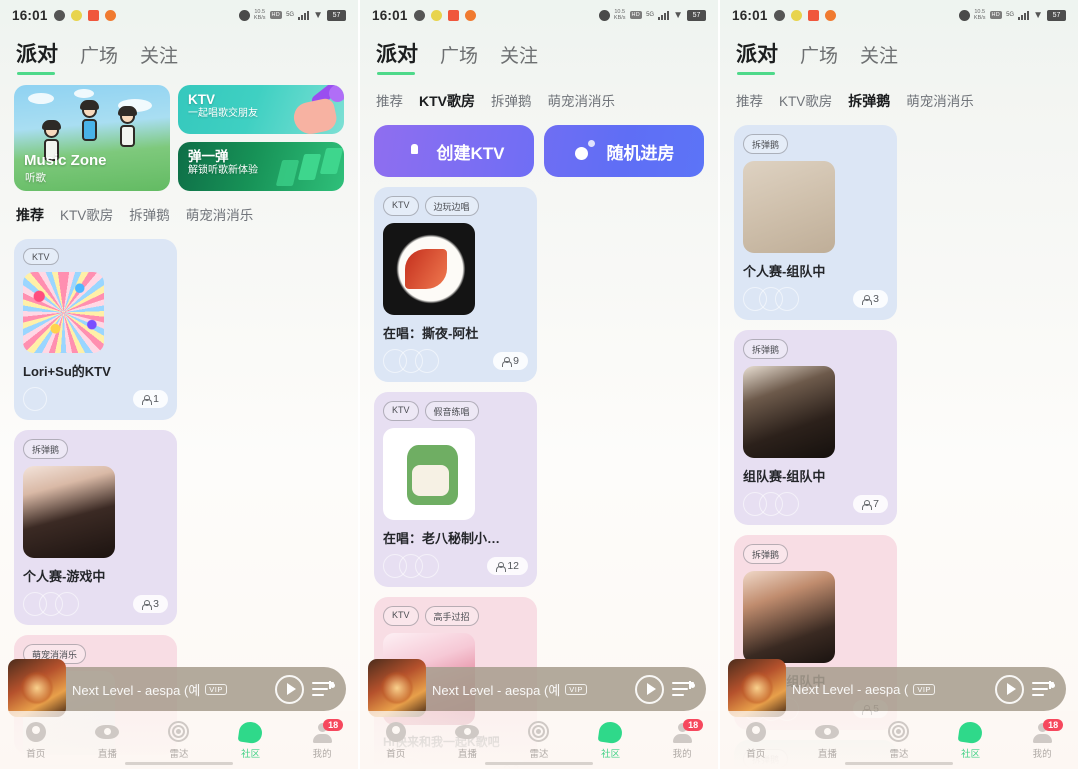 The width and height of the screenshot is (1080, 769). What do you see at coordinates (539, 754) in the screenshot?
I see `nav-label: 雷达` at bounding box center [539, 754].